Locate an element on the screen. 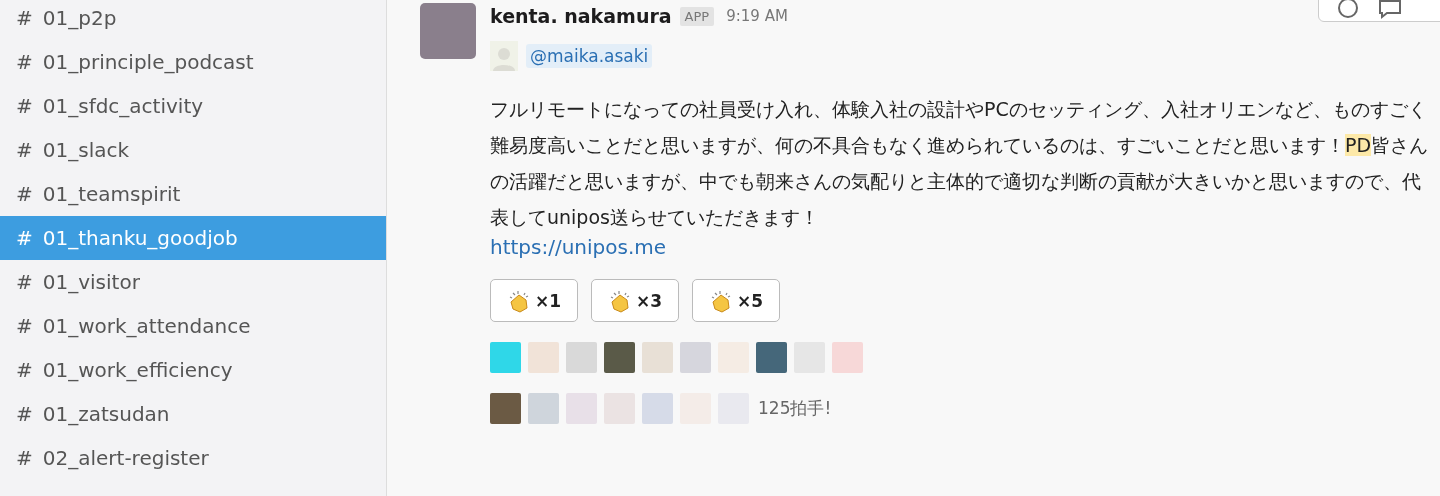  channel-name: 01_visitor is located at coordinates (91, 282).